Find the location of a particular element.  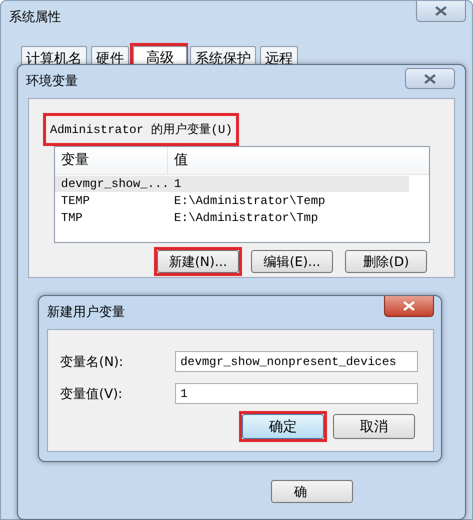

field-label: 变量名(N): is located at coordinates (92, 362).